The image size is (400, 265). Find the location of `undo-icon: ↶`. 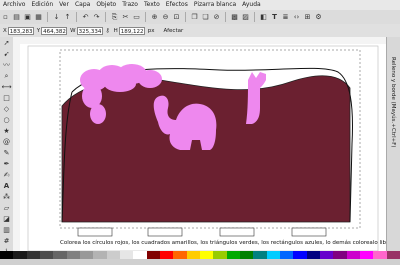

undo-icon: ↶ is located at coordinates (85, 17).